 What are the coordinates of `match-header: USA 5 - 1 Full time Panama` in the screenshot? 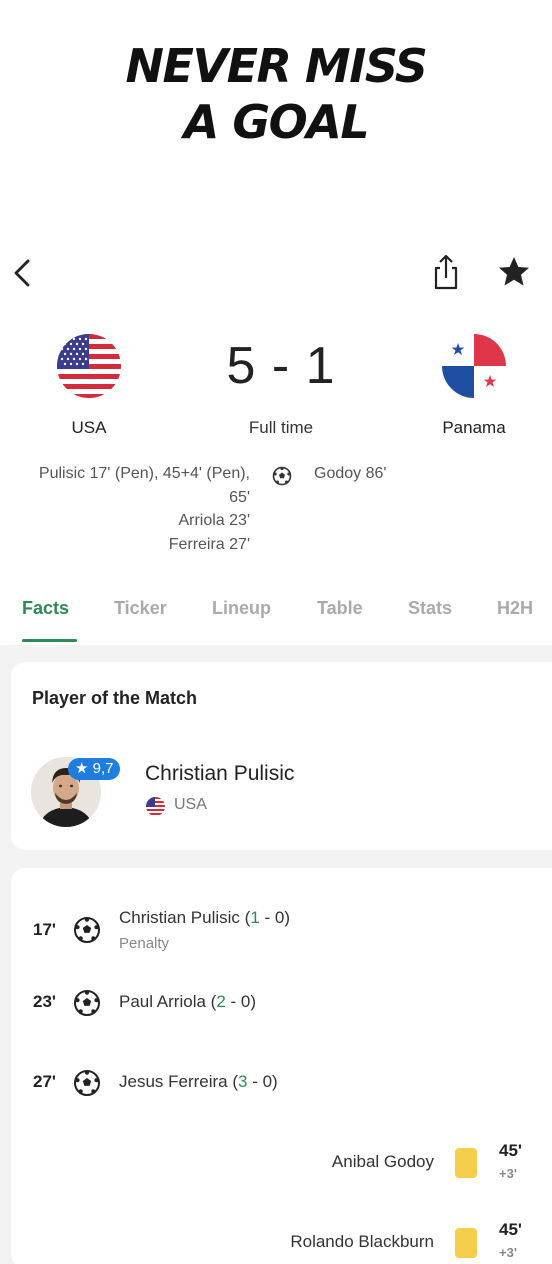 It's located at (276, 385).